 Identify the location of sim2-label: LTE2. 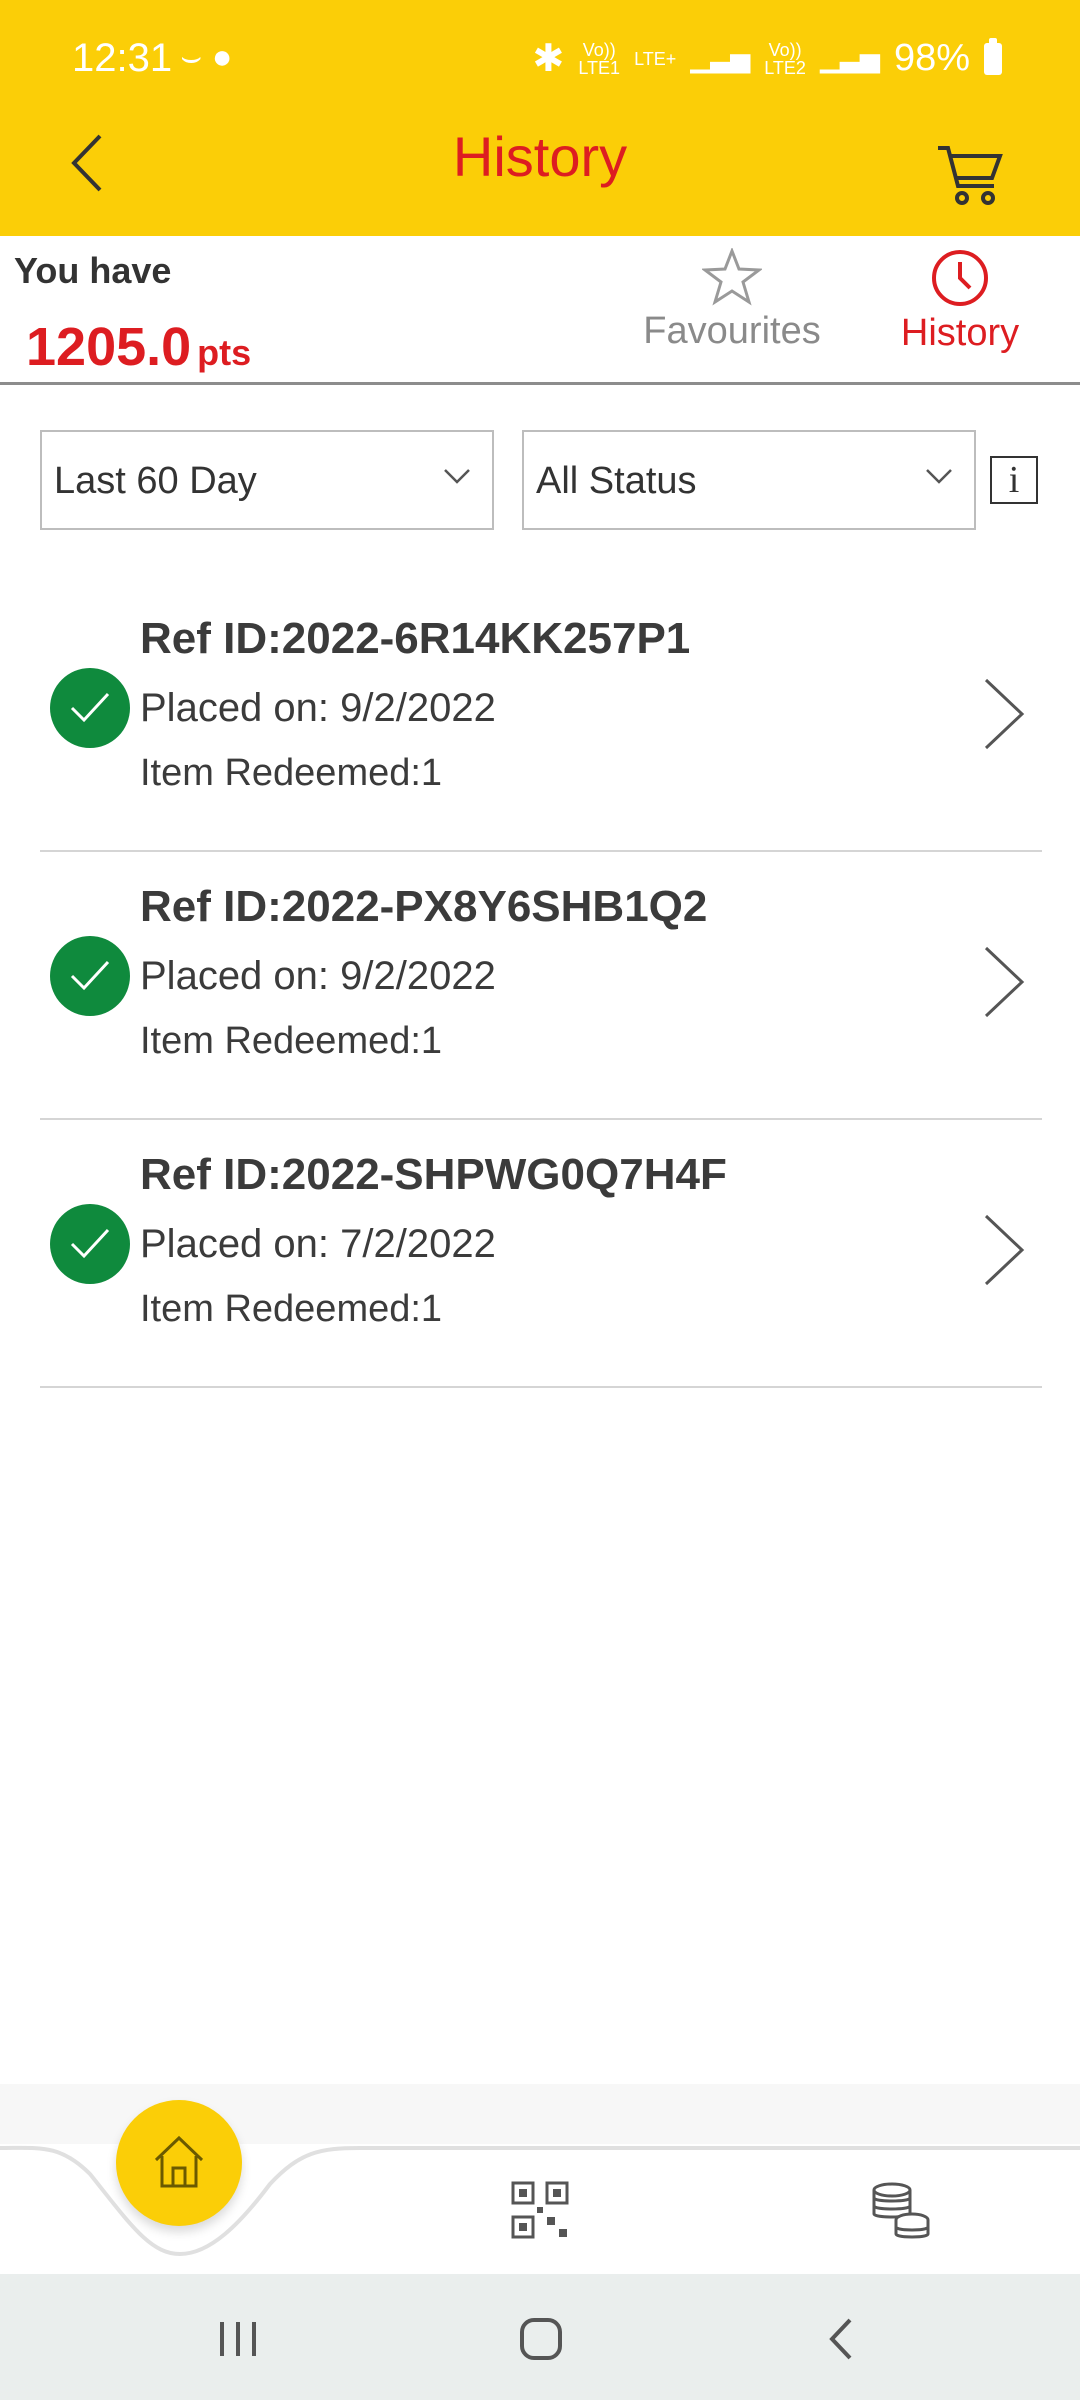
(785, 67).